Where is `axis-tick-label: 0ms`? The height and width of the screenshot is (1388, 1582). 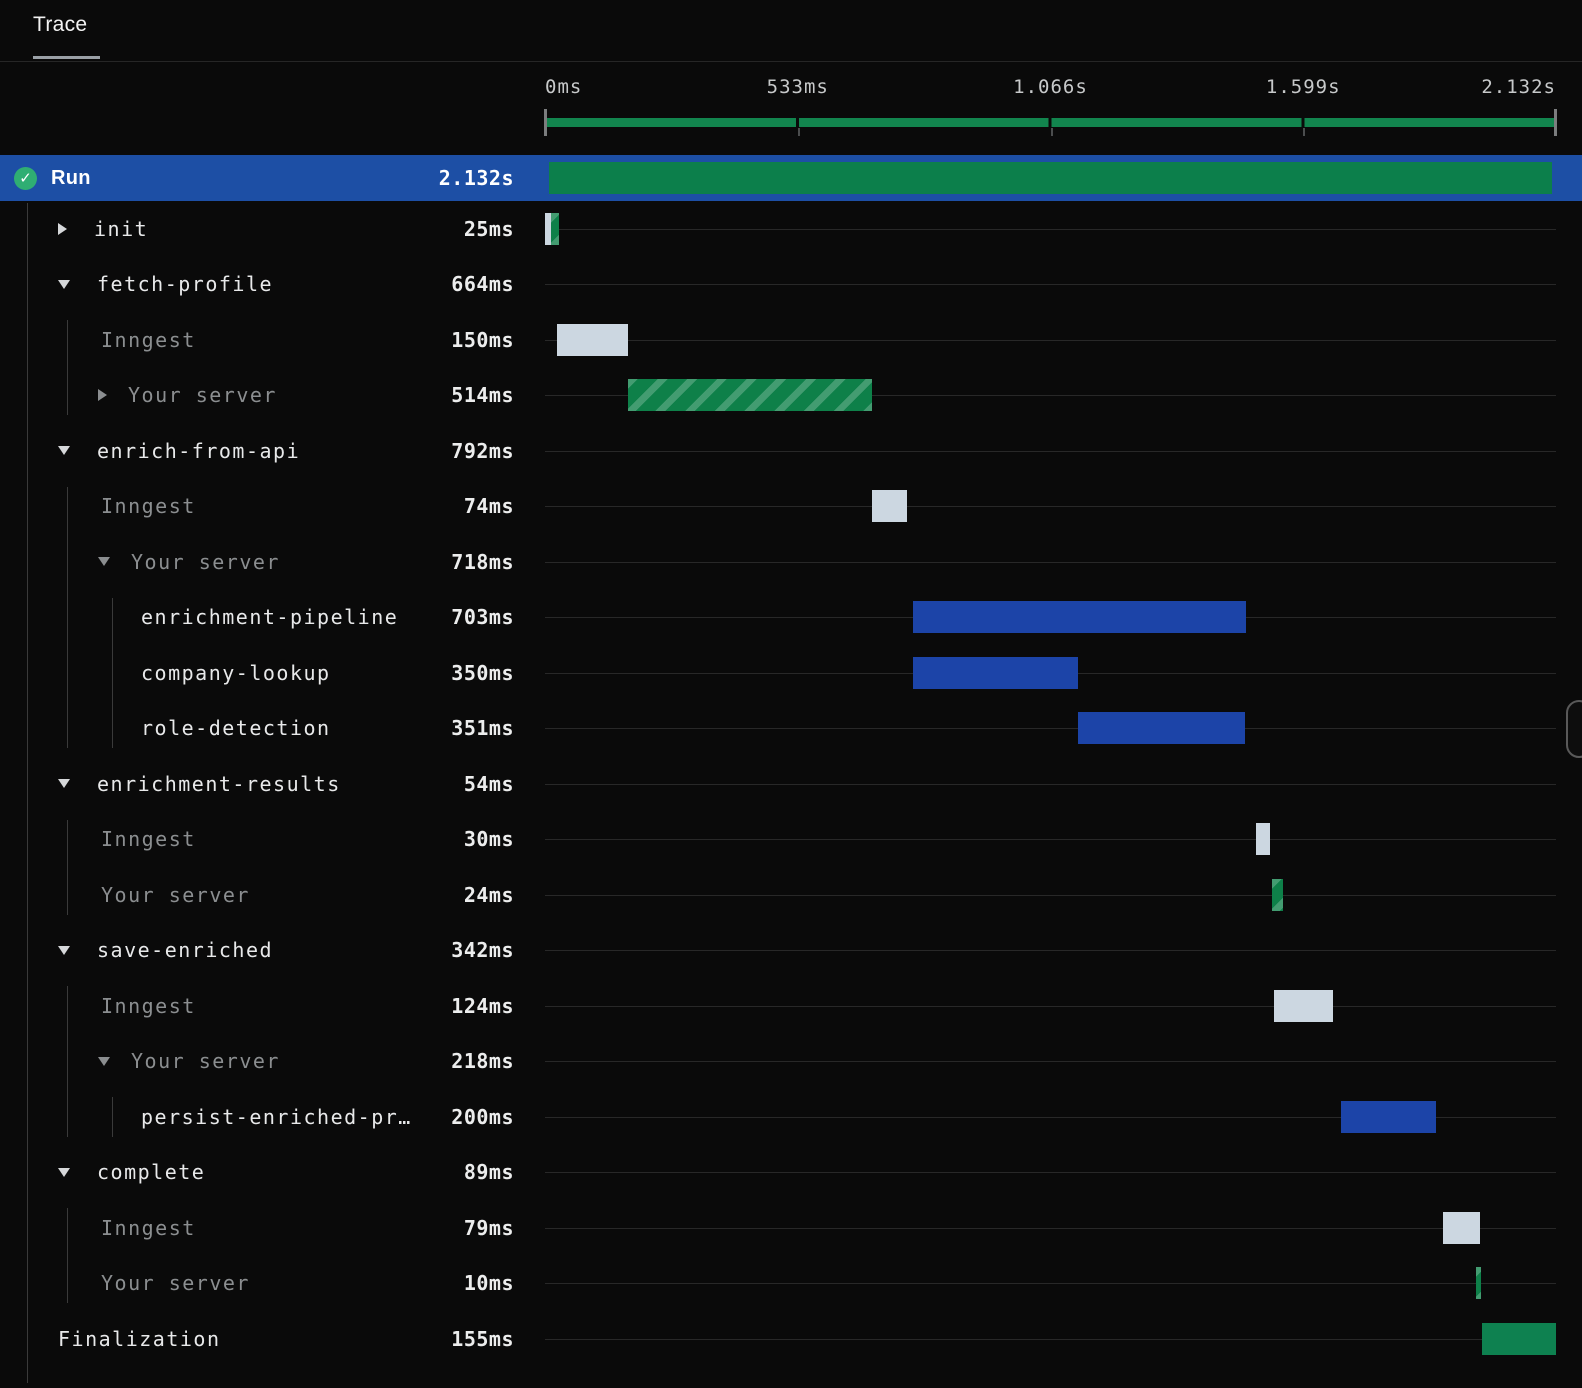 axis-tick-label: 0ms is located at coordinates (564, 87).